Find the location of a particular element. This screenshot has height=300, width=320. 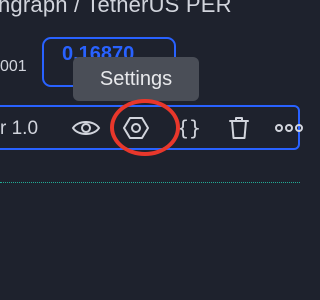

remove-button is located at coordinates (239, 128).